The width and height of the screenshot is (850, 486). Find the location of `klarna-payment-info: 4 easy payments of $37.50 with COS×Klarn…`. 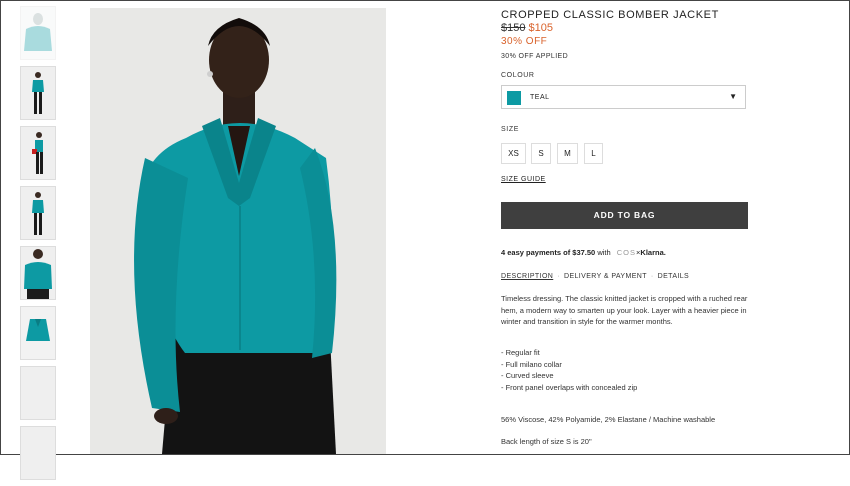

klarna-payment-info: 4 easy payments of $37.50 with COS×Klarn… is located at coordinates (583, 252).